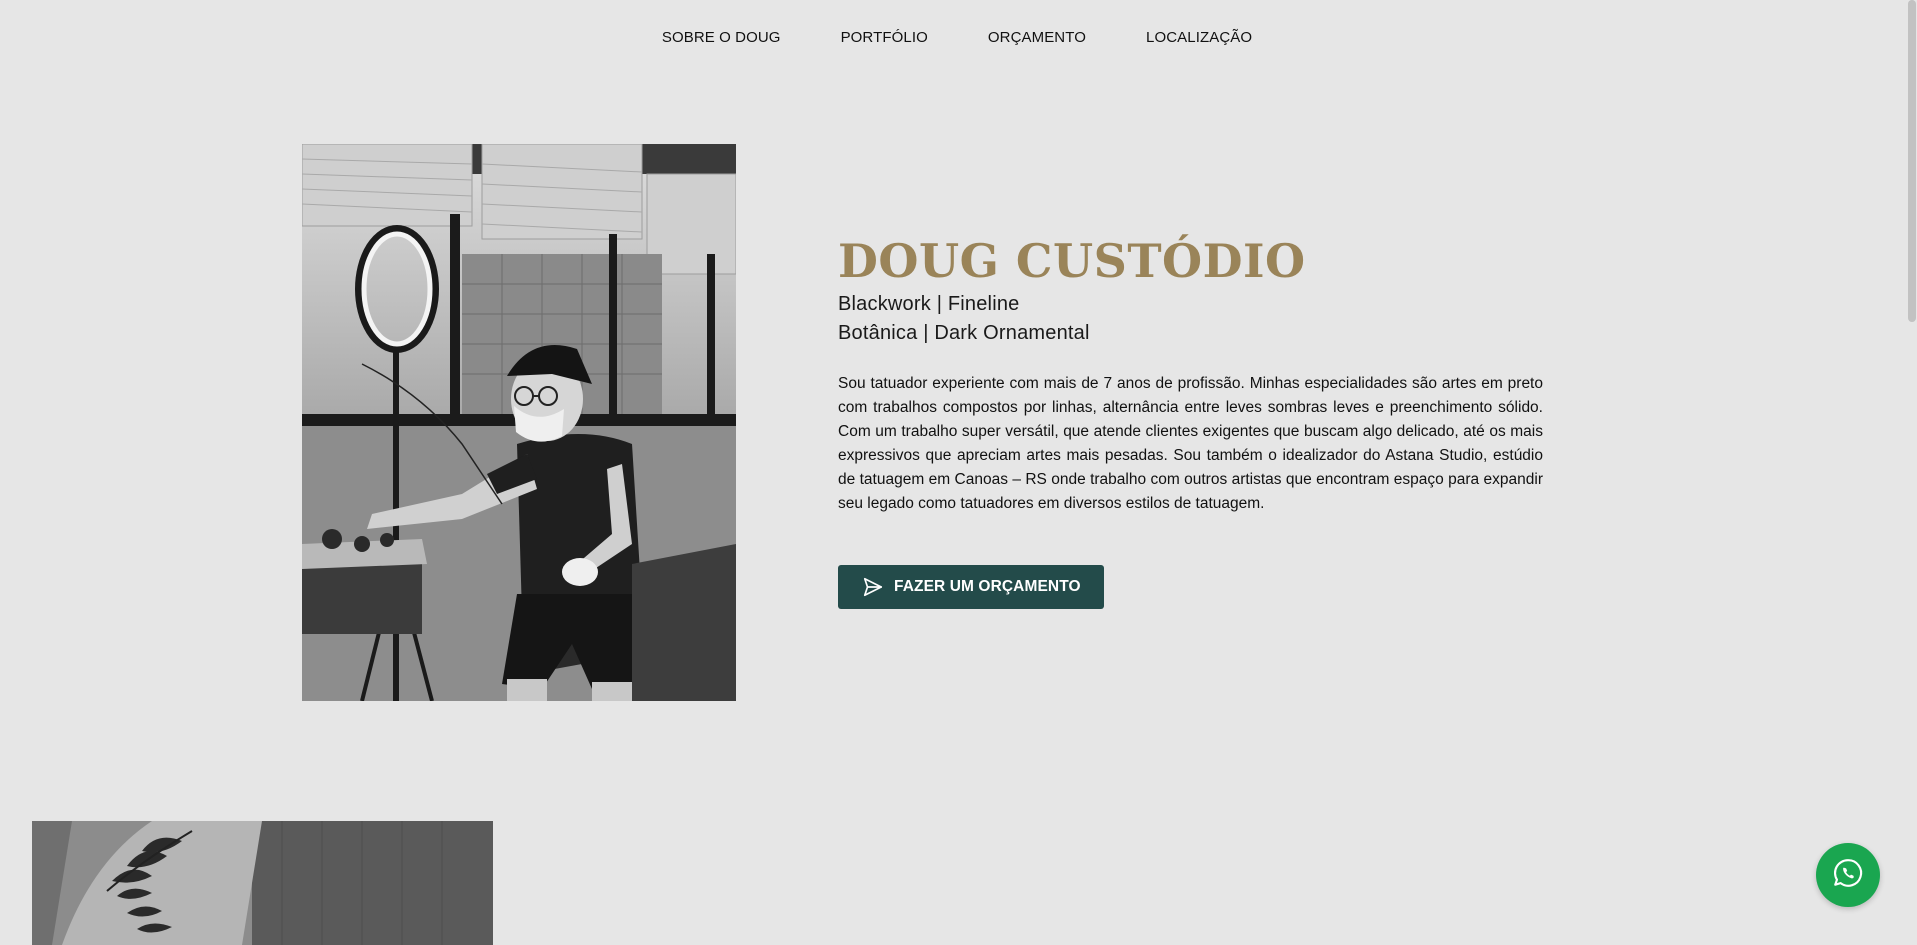 The image size is (1917, 945). I want to click on request-quote-button: FAZER UM ORÇAMENTO, so click(971, 586).